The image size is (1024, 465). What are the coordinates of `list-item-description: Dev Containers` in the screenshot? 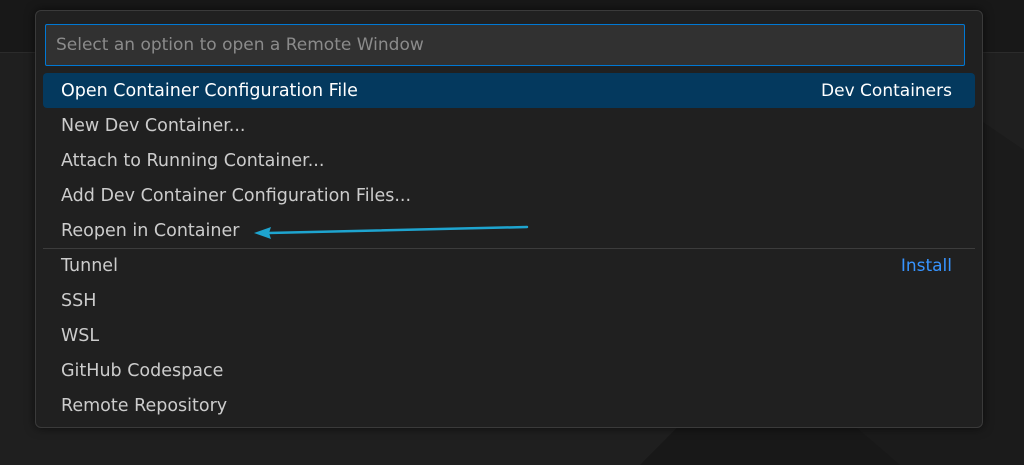 It's located at (886, 90).